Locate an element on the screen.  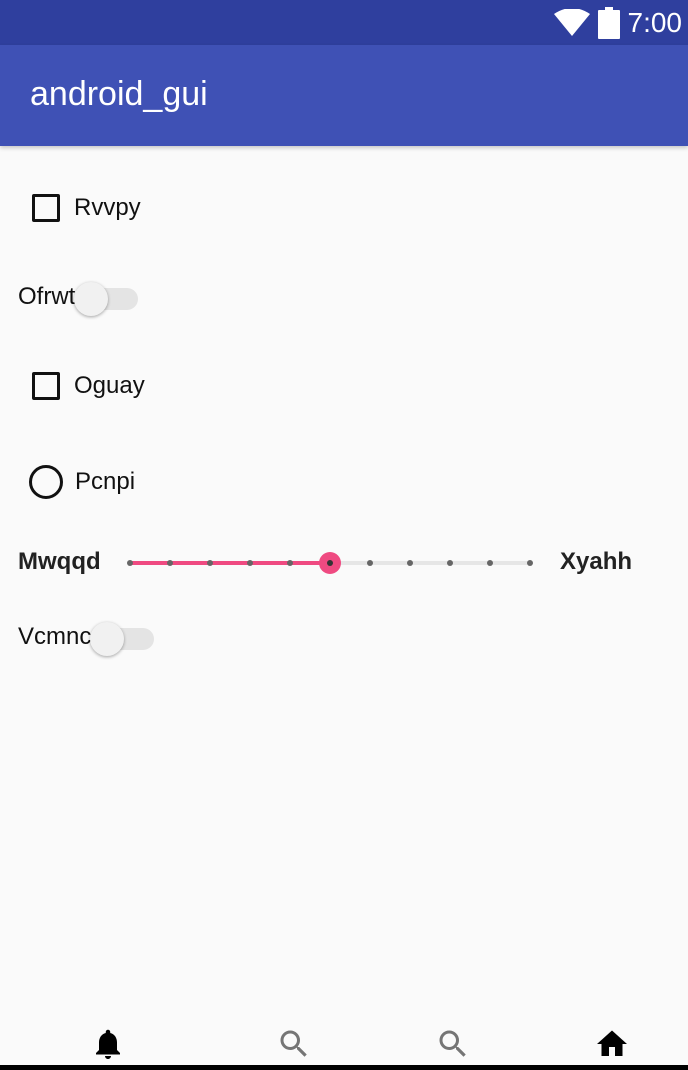
nav-notifications is located at coordinates (108, 1044).